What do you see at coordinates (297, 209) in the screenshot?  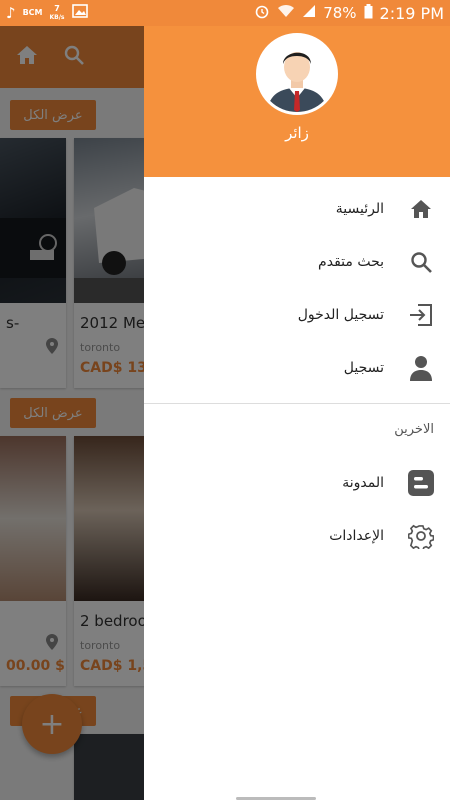 I see `menu-item-home: الرئيسية` at bounding box center [297, 209].